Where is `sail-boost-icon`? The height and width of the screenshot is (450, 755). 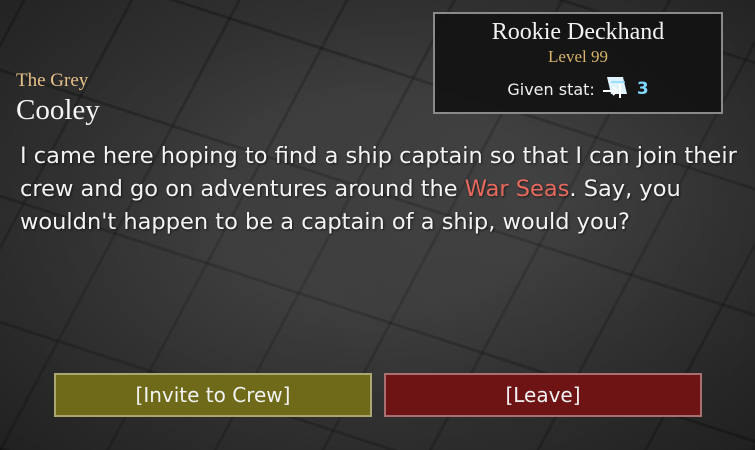 sail-boost-icon is located at coordinates (618, 89).